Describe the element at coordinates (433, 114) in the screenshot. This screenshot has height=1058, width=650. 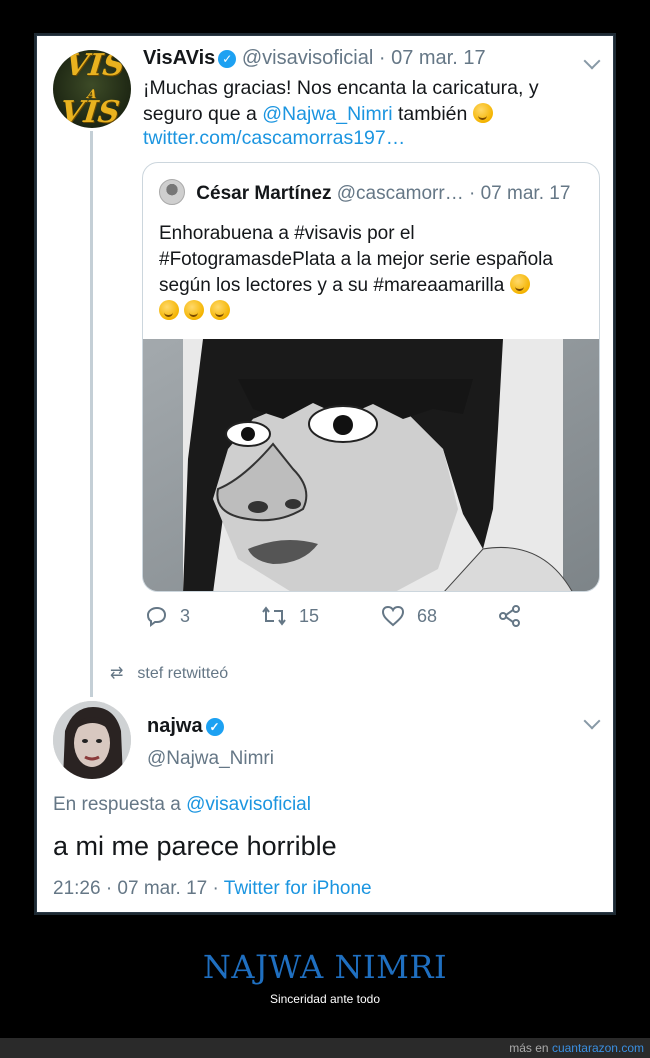
I see `tweet1-text-part: también` at that location.